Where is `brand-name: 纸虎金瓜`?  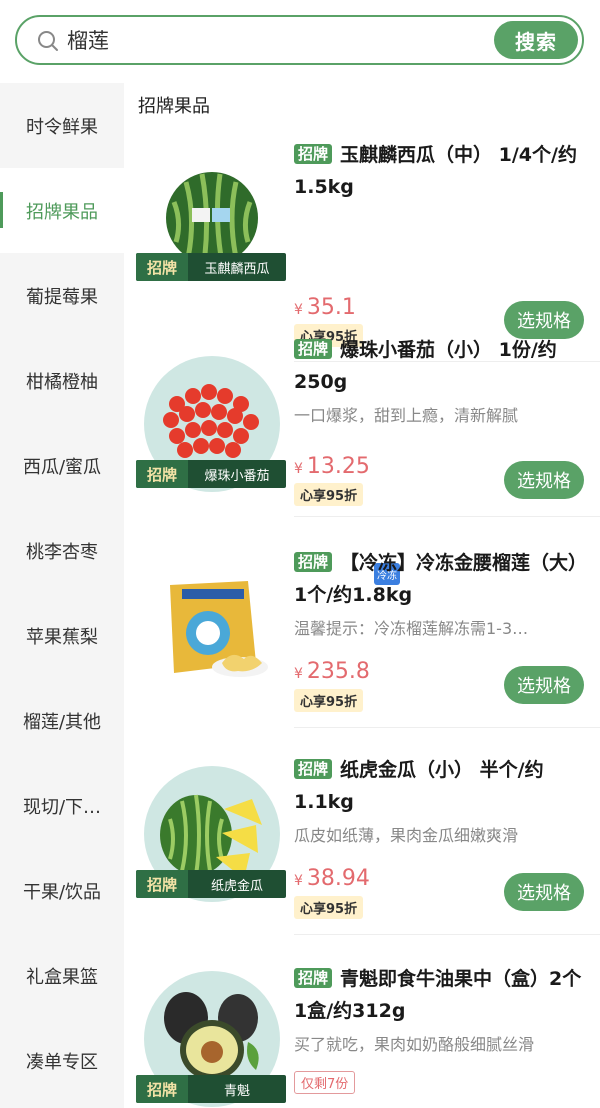
brand-name: 纸虎金瓜 is located at coordinates (236, 886).